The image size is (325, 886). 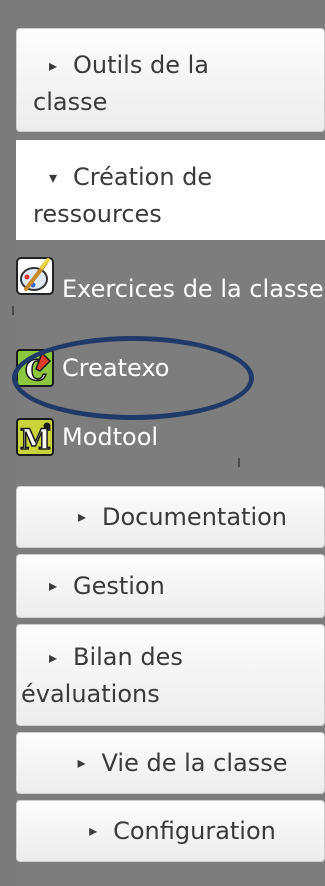 What do you see at coordinates (194, 517) in the screenshot?
I see `section-label: Documentation` at bounding box center [194, 517].